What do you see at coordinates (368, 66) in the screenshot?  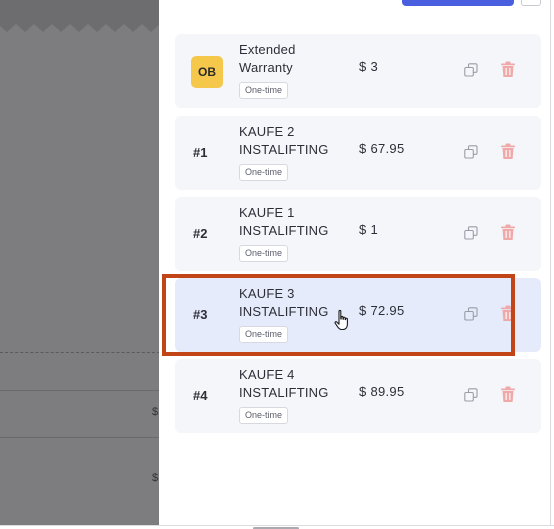 I see `item-price: $ 3` at bounding box center [368, 66].